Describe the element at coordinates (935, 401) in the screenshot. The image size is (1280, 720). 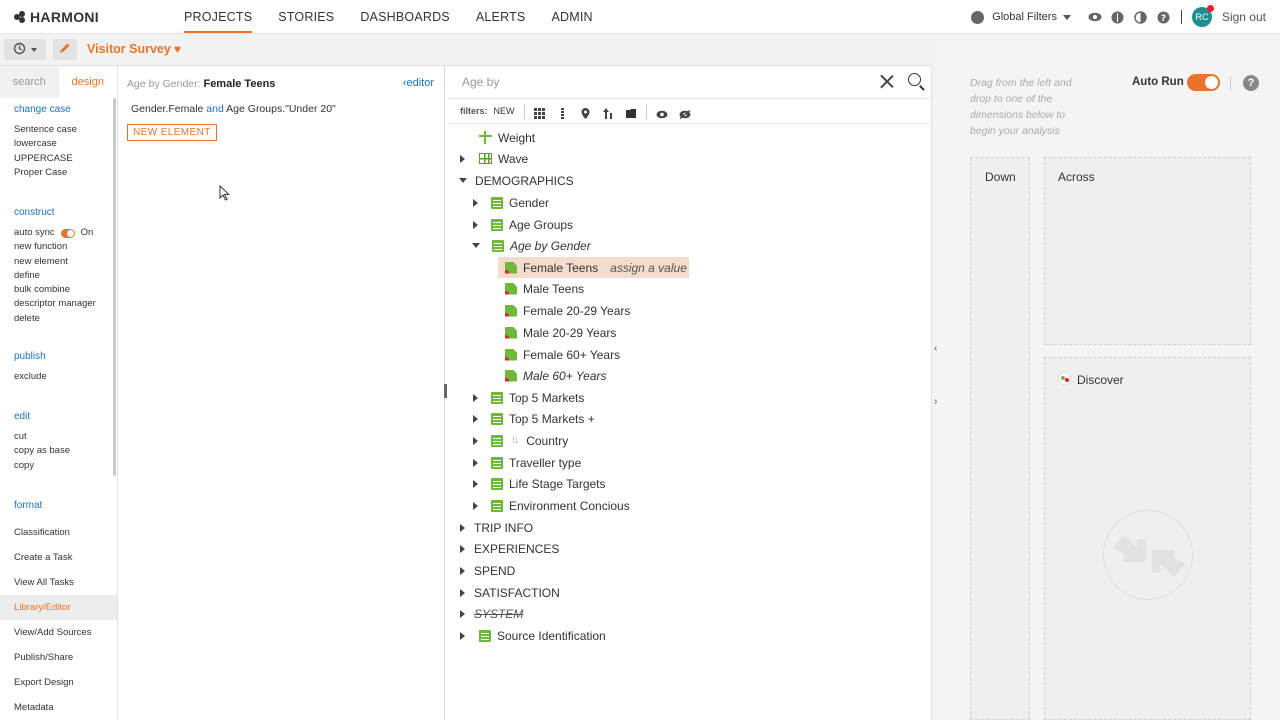
I see `chevron-right-icon: ›` at that location.